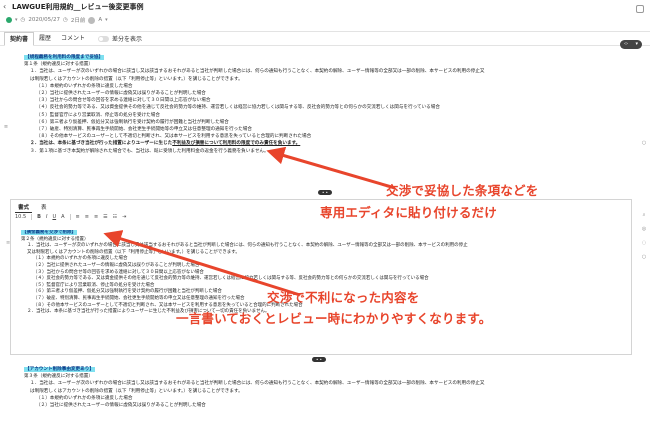  What do you see at coordinates (96, 217) in the screenshot?
I see `align-right-icon: ≡` at bounding box center [96, 217].